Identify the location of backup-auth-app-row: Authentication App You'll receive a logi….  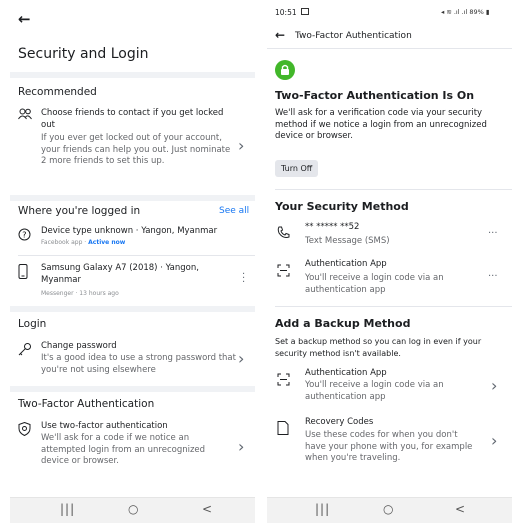
(389, 388).